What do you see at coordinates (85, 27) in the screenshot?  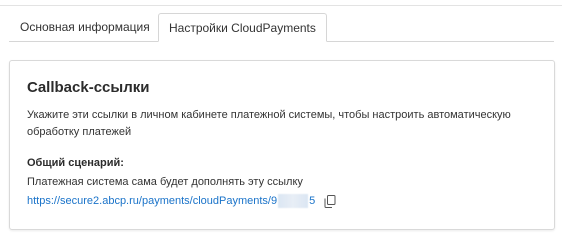 I see `tab-main-info: Основная информация` at bounding box center [85, 27].